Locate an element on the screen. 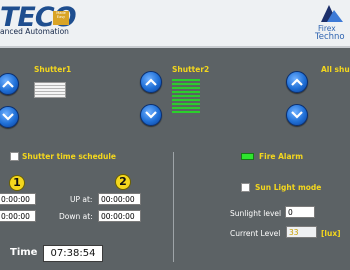 Image resolution: width=350 pixels, height=270 pixels. sun-light-mode-checkbox is located at coordinates (245, 187).